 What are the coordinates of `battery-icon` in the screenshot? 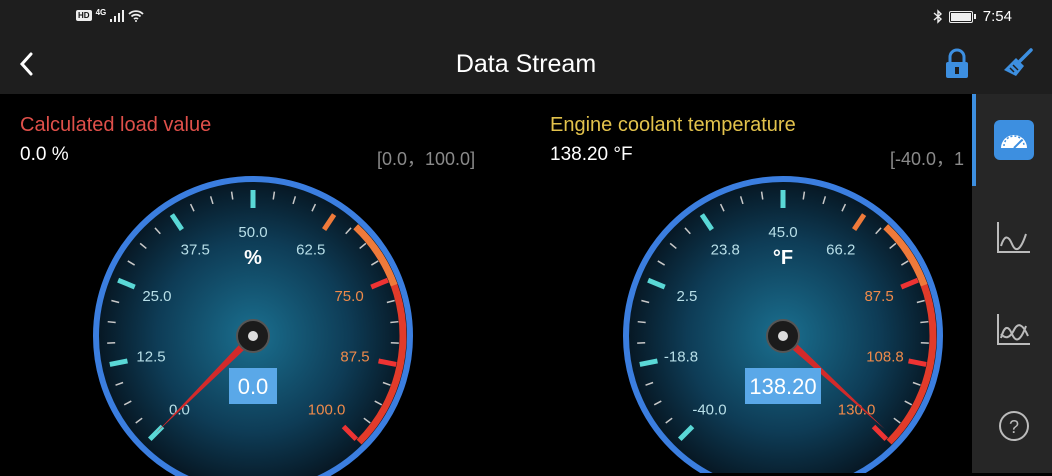 It's located at (961, 17).